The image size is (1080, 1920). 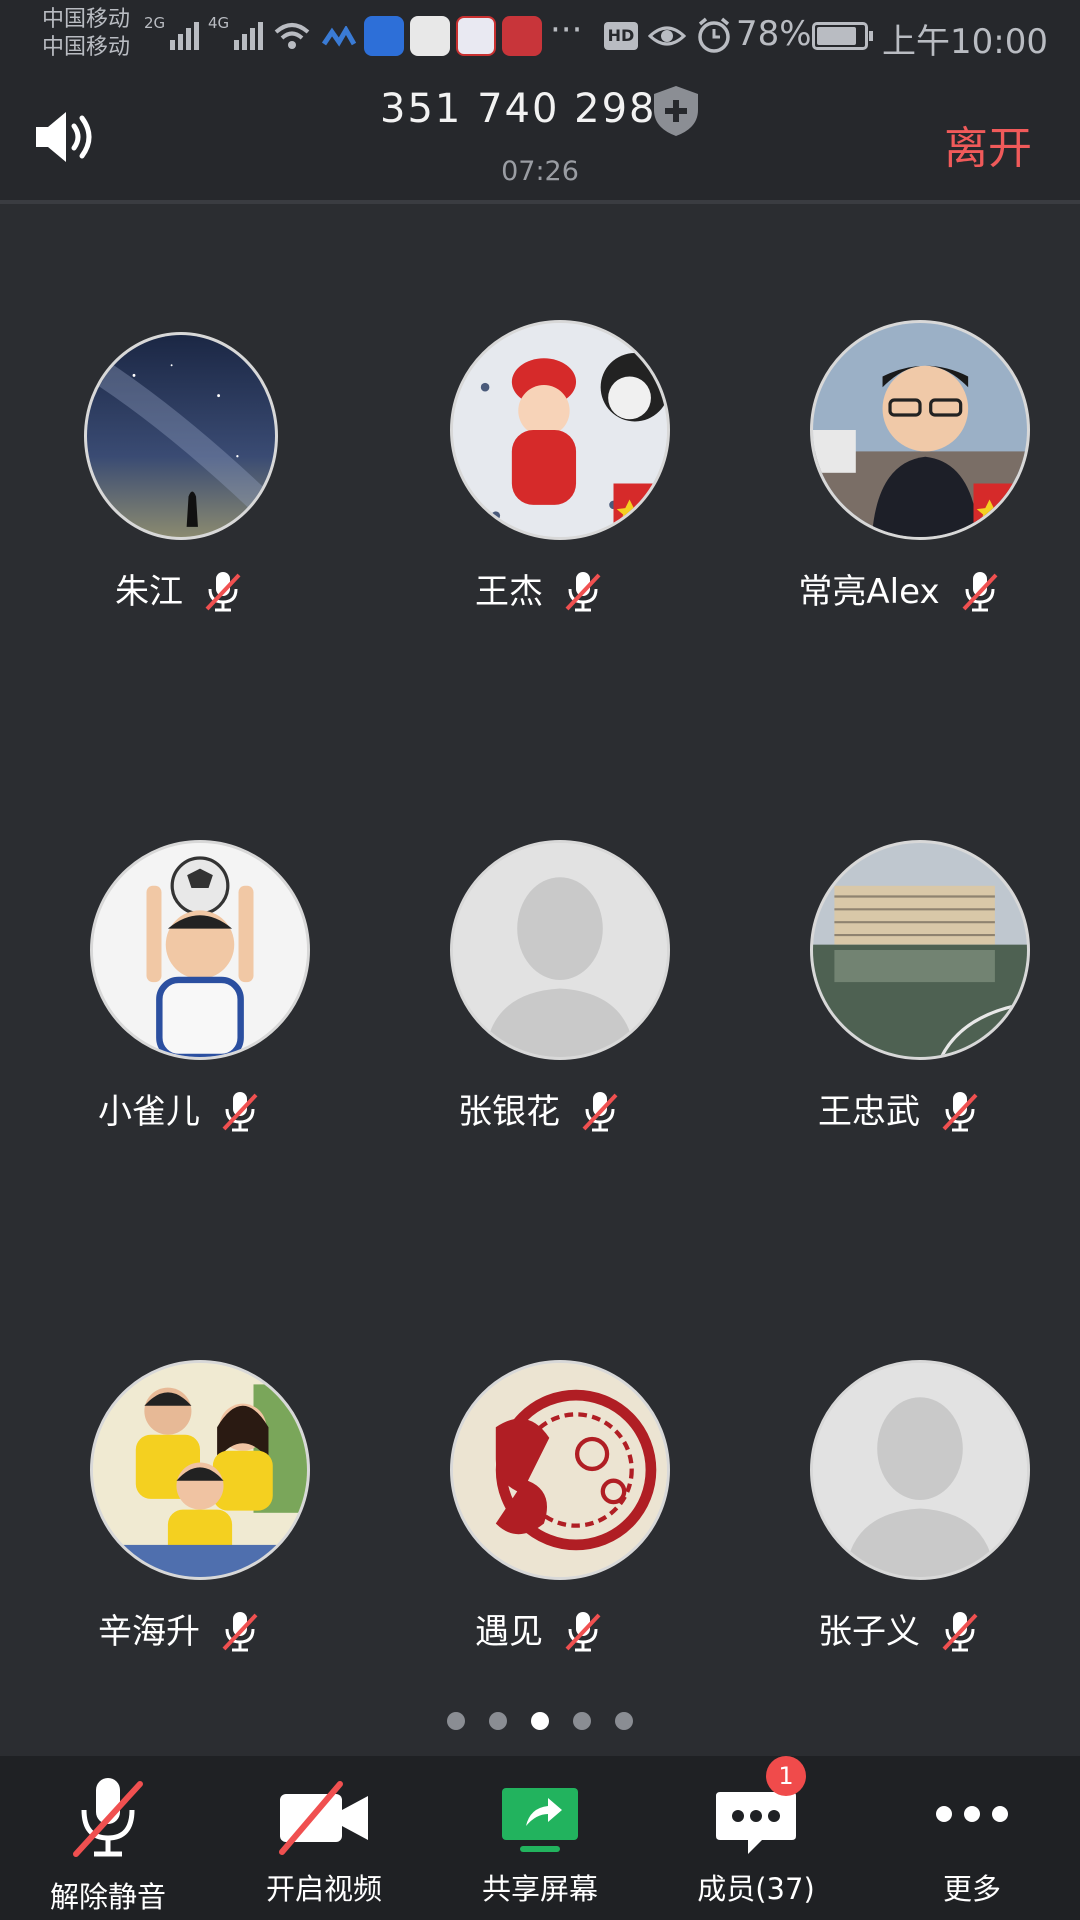 What do you see at coordinates (971, 1889) in the screenshot?
I see `more-label: 更多` at bounding box center [971, 1889].